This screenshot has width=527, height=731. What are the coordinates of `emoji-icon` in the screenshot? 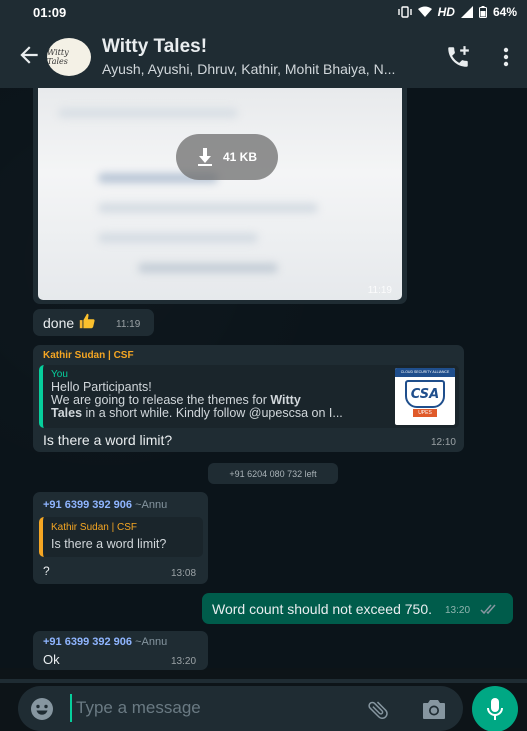 It's located at (42, 709).